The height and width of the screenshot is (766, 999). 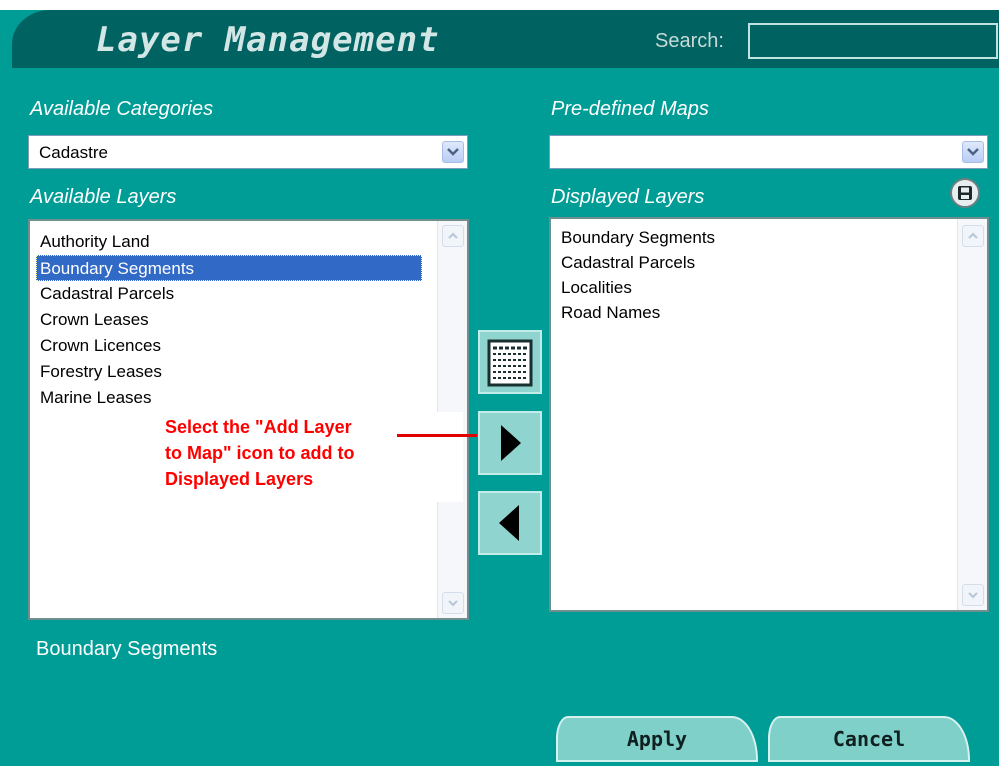 What do you see at coordinates (258, 427) in the screenshot?
I see `annotation-line-1: Select the "Add Layer` at bounding box center [258, 427].